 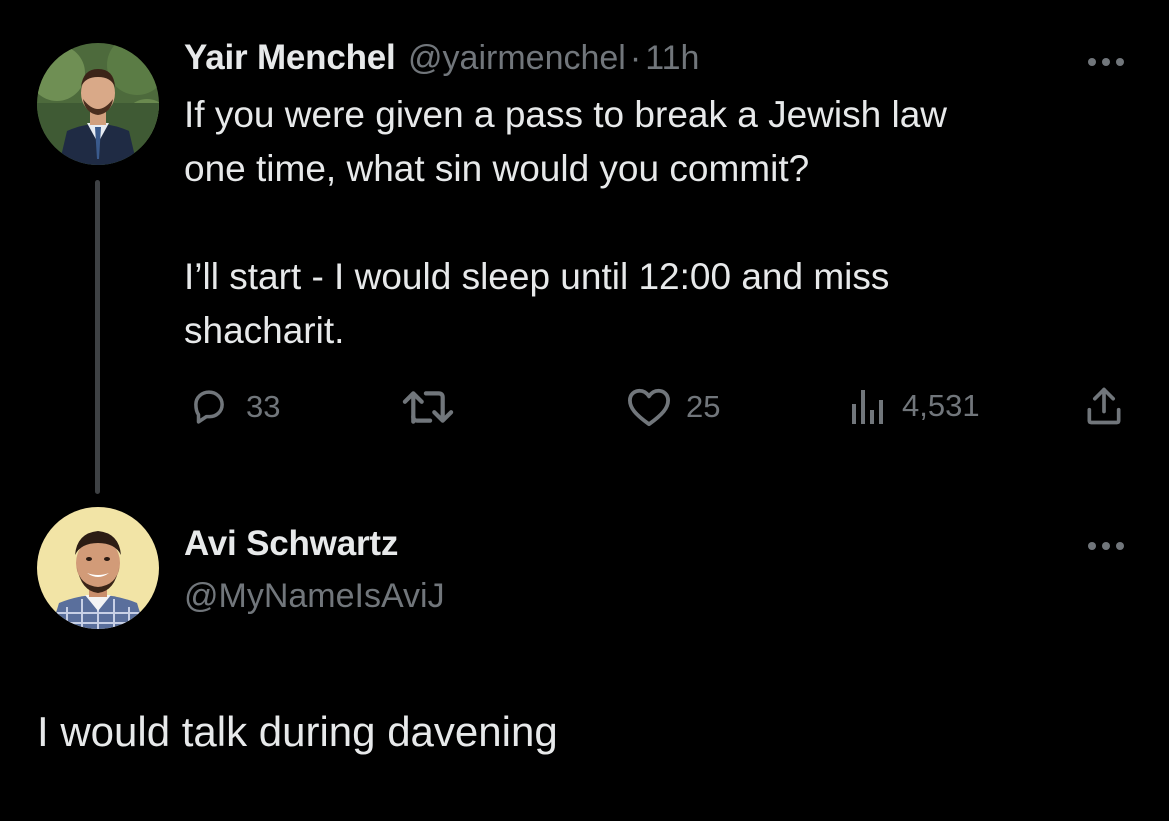 I want to click on like-count: 25, so click(x=703, y=406).